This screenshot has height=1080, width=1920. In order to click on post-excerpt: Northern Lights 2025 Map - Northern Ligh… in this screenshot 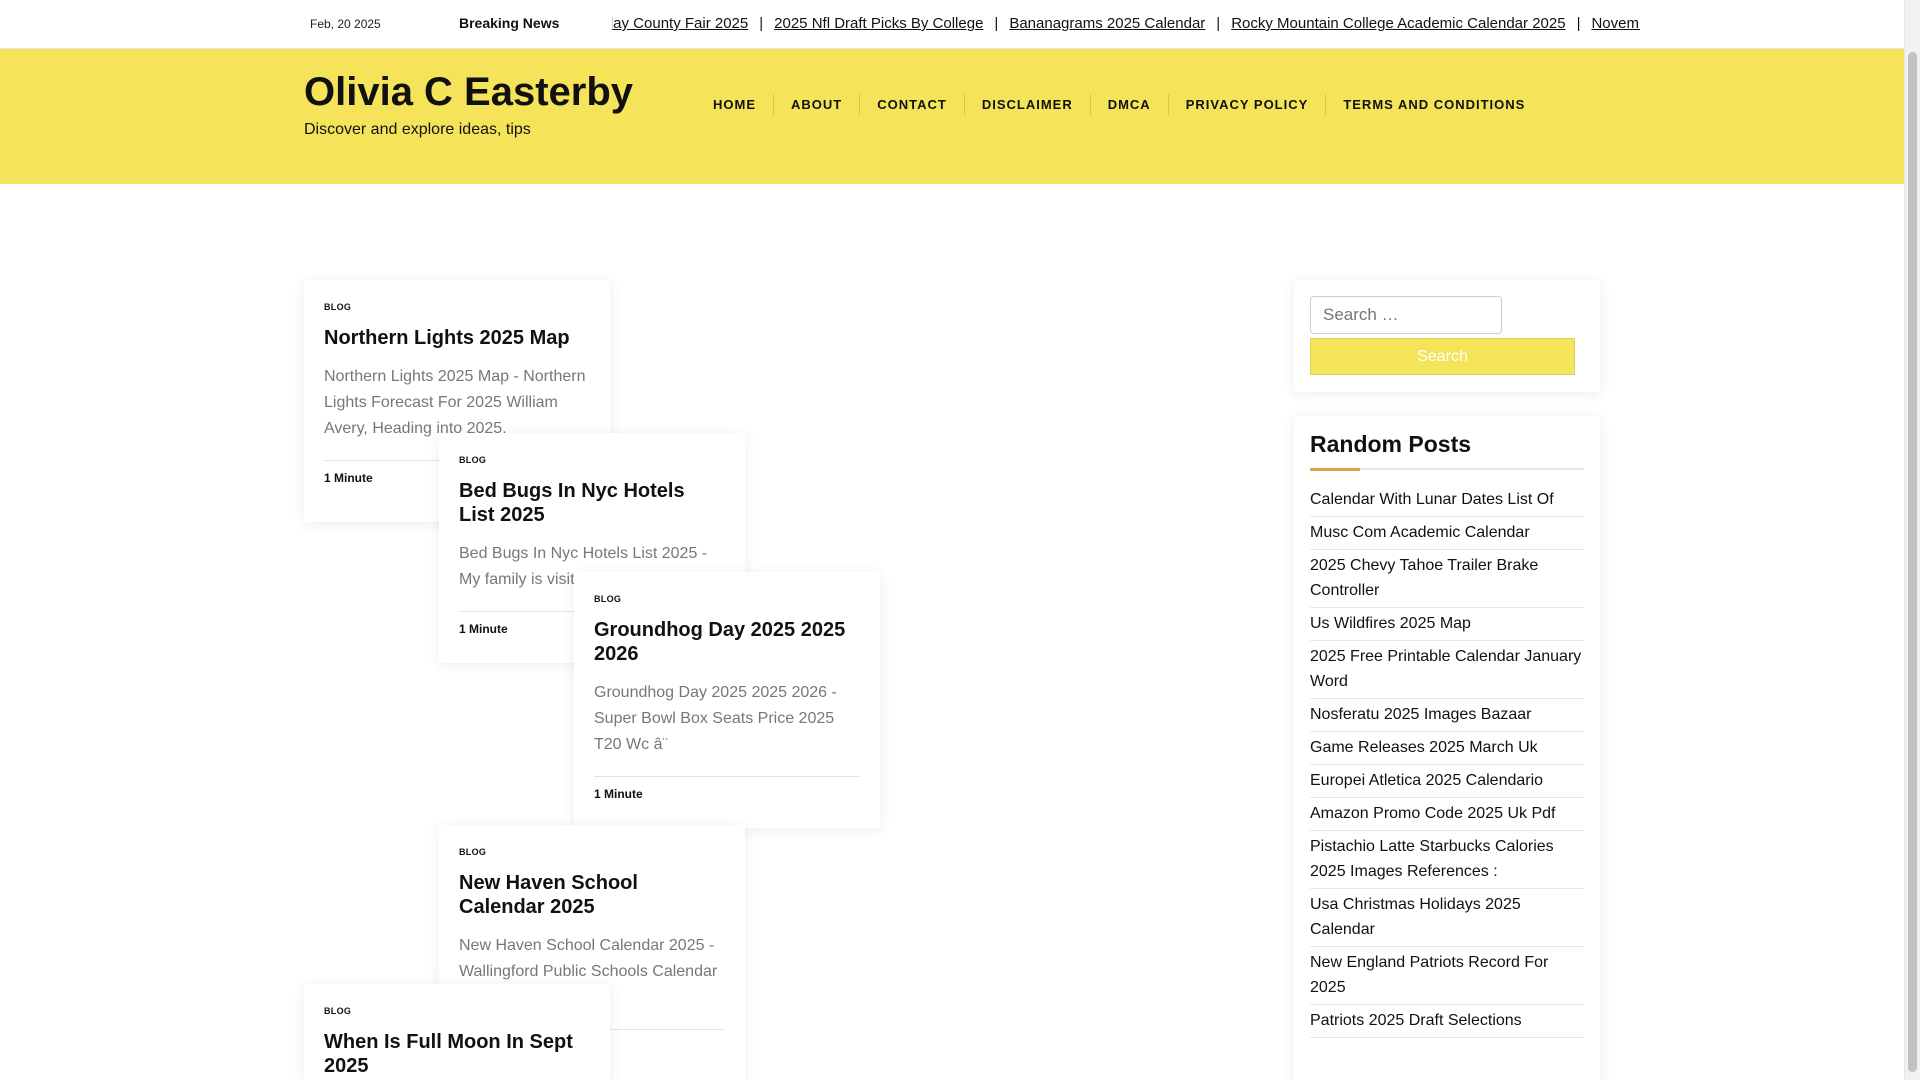, I will do `click(455, 402)`.